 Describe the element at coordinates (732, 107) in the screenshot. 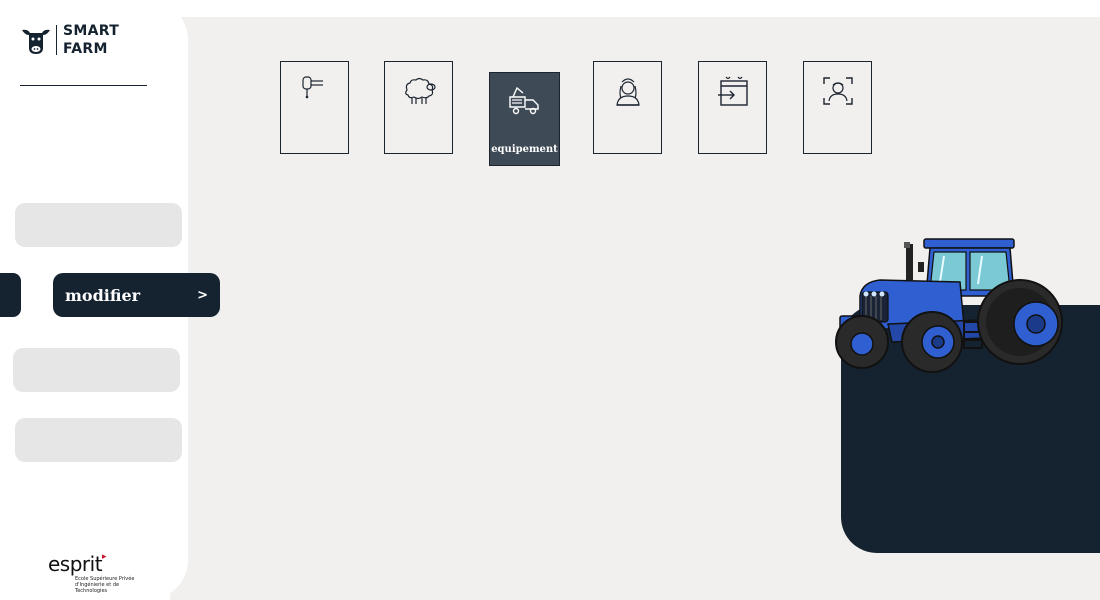

I see `tile-calendar` at that location.